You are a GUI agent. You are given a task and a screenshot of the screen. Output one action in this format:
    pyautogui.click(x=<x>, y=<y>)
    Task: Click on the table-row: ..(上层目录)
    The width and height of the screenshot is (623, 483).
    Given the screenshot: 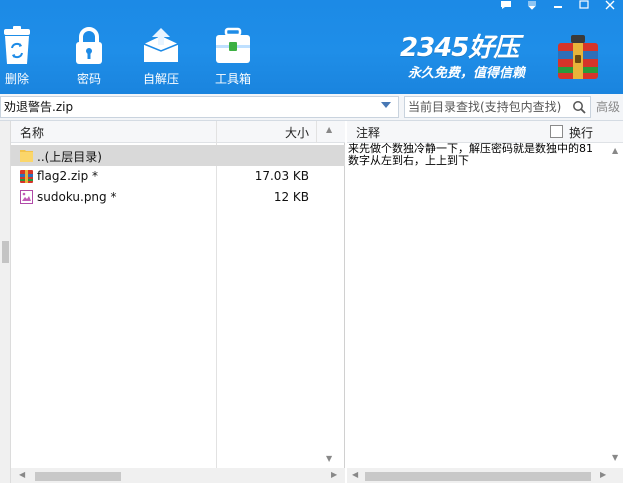 What is the action you would take?
    pyautogui.click(x=178, y=155)
    